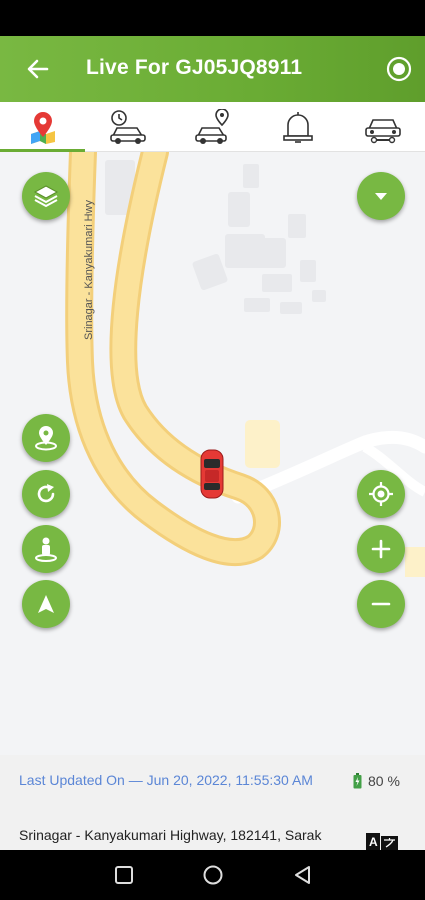 This screenshot has width=425, height=900. I want to click on battery-icon, so click(357, 781).